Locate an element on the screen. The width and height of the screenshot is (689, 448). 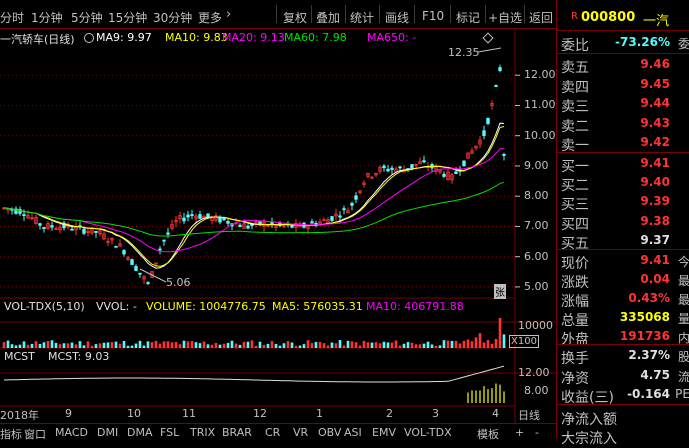
stats-button: 统计 is located at coordinates (362, 17).